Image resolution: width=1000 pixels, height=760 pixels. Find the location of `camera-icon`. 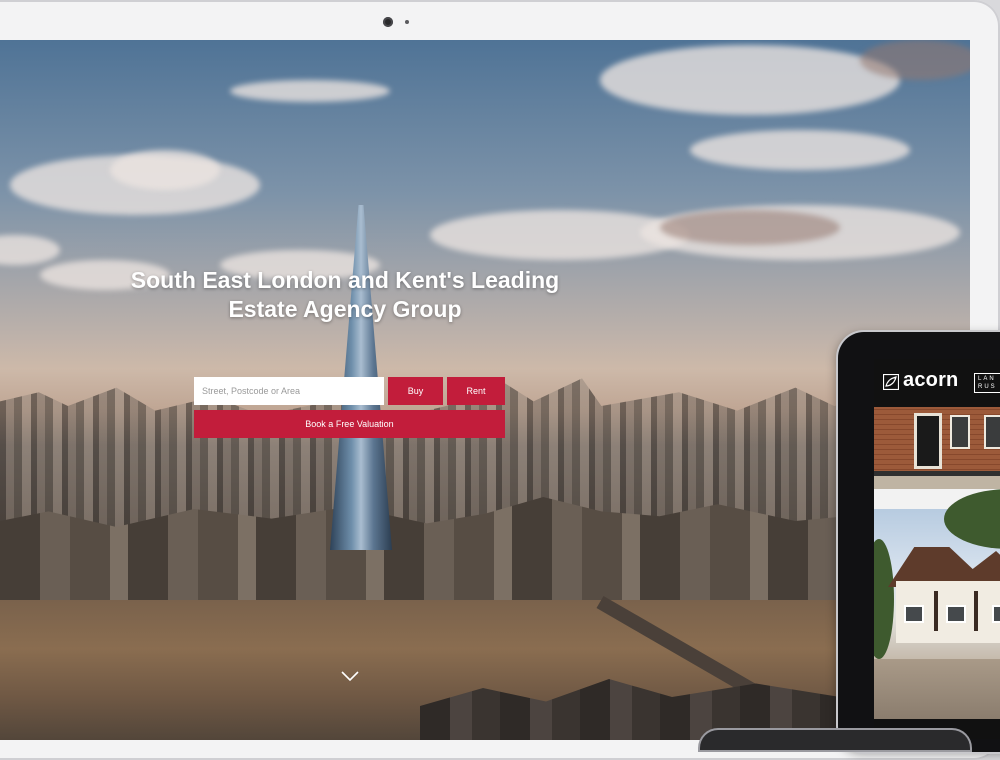

camera-icon is located at coordinates (388, 22).